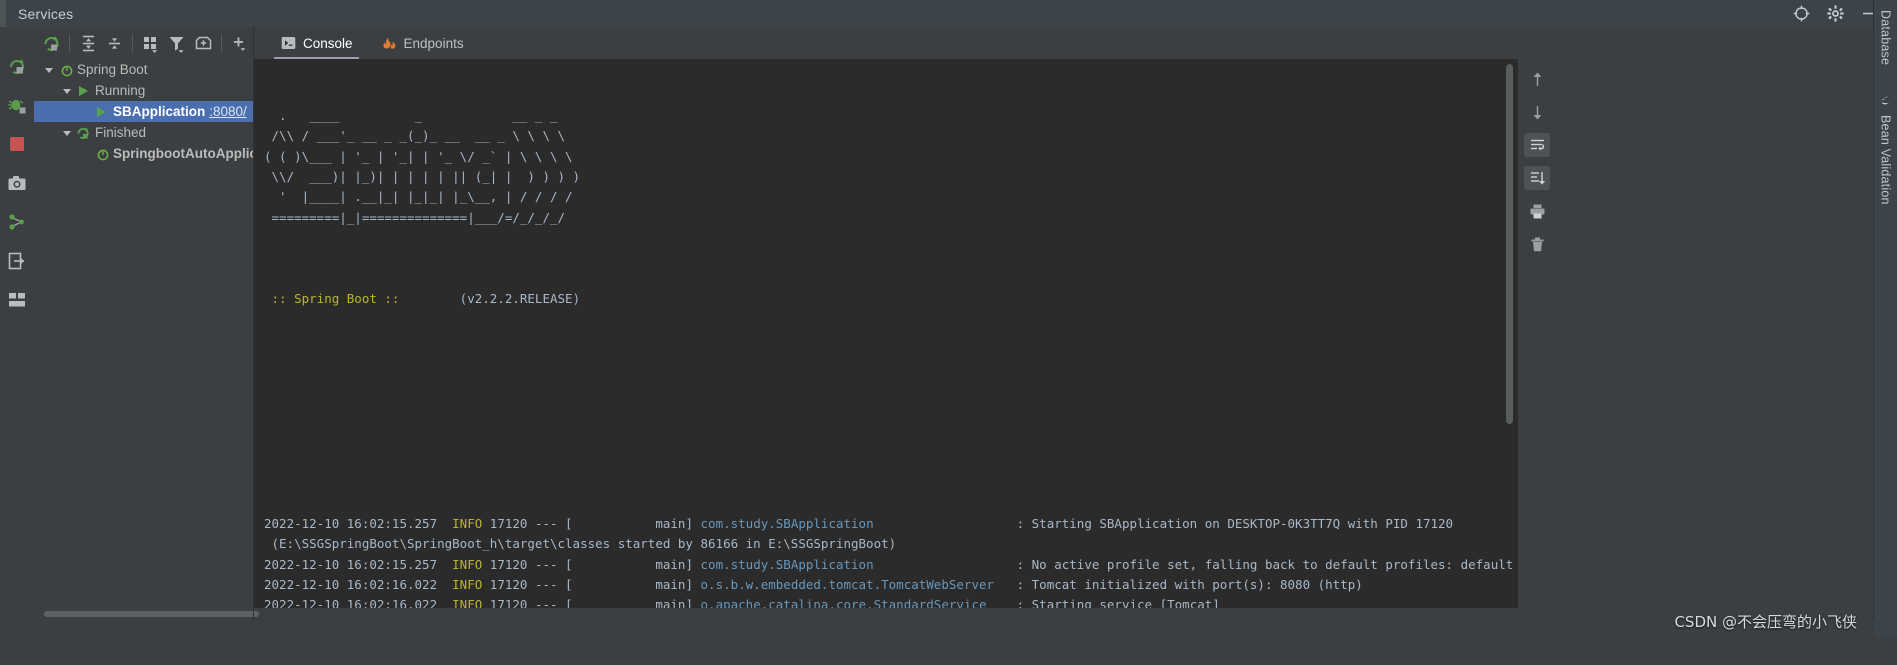 This screenshot has height=665, width=1897. What do you see at coordinates (177, 43) in the screenshot?
I see `filter-icon` at bounding box center [177, 43].